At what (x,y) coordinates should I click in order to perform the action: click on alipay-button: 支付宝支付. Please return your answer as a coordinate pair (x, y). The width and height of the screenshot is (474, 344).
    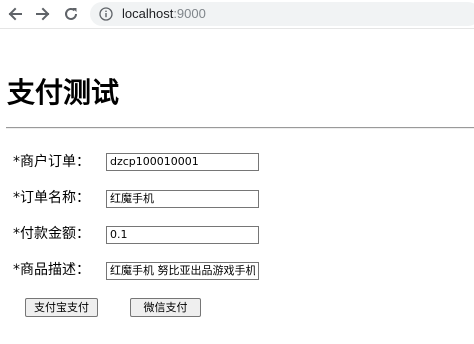
    Looking at the image, I should click on (61, 307).